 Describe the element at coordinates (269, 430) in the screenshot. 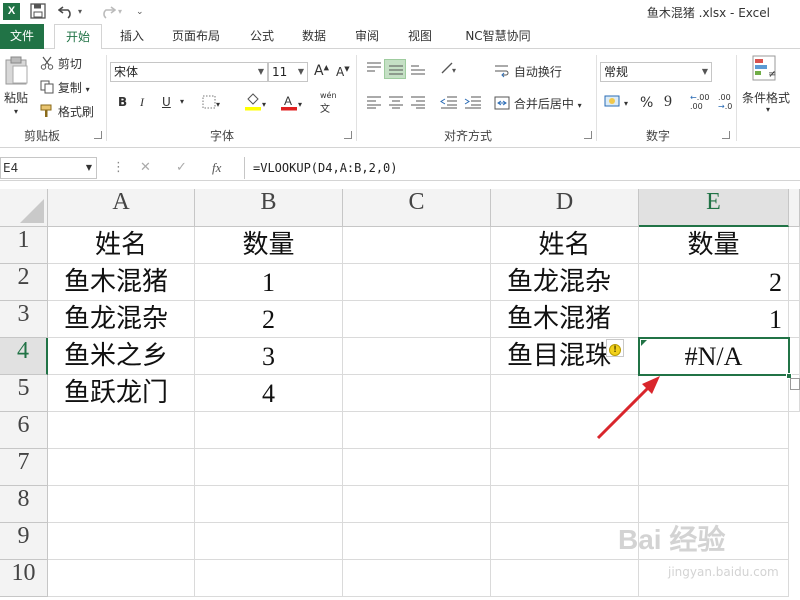

I see `cell-b6` at that location.